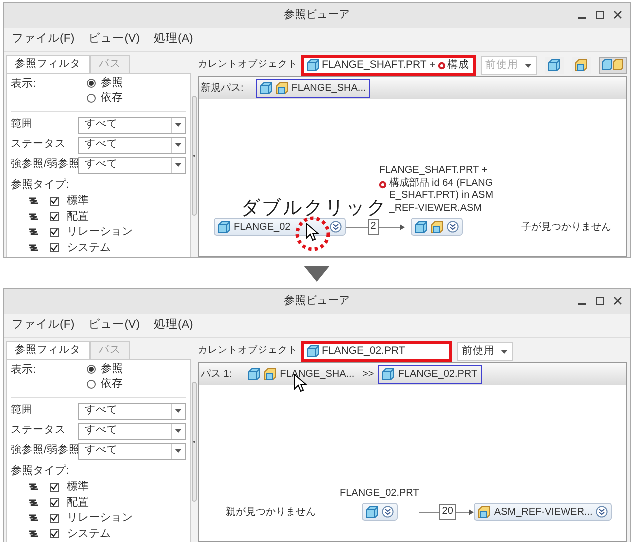  Describe the element at coordinates (374, 227) in the screenshot. I see `reference-count: 2` at that location.